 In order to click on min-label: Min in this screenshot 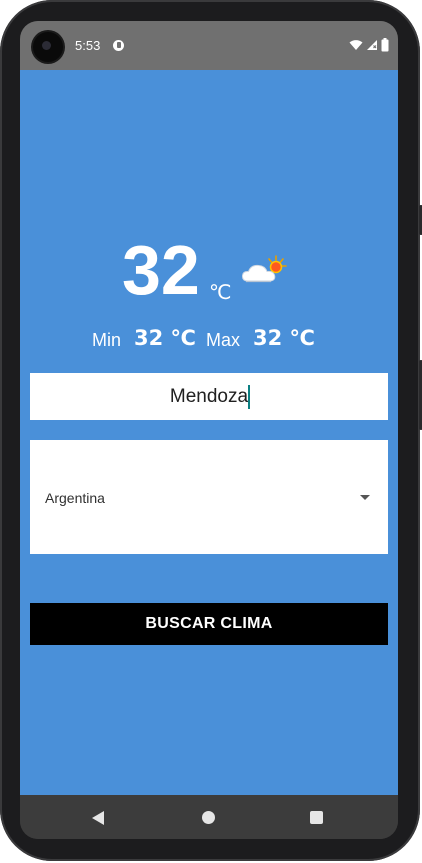, I will do `click(107, 340)`.